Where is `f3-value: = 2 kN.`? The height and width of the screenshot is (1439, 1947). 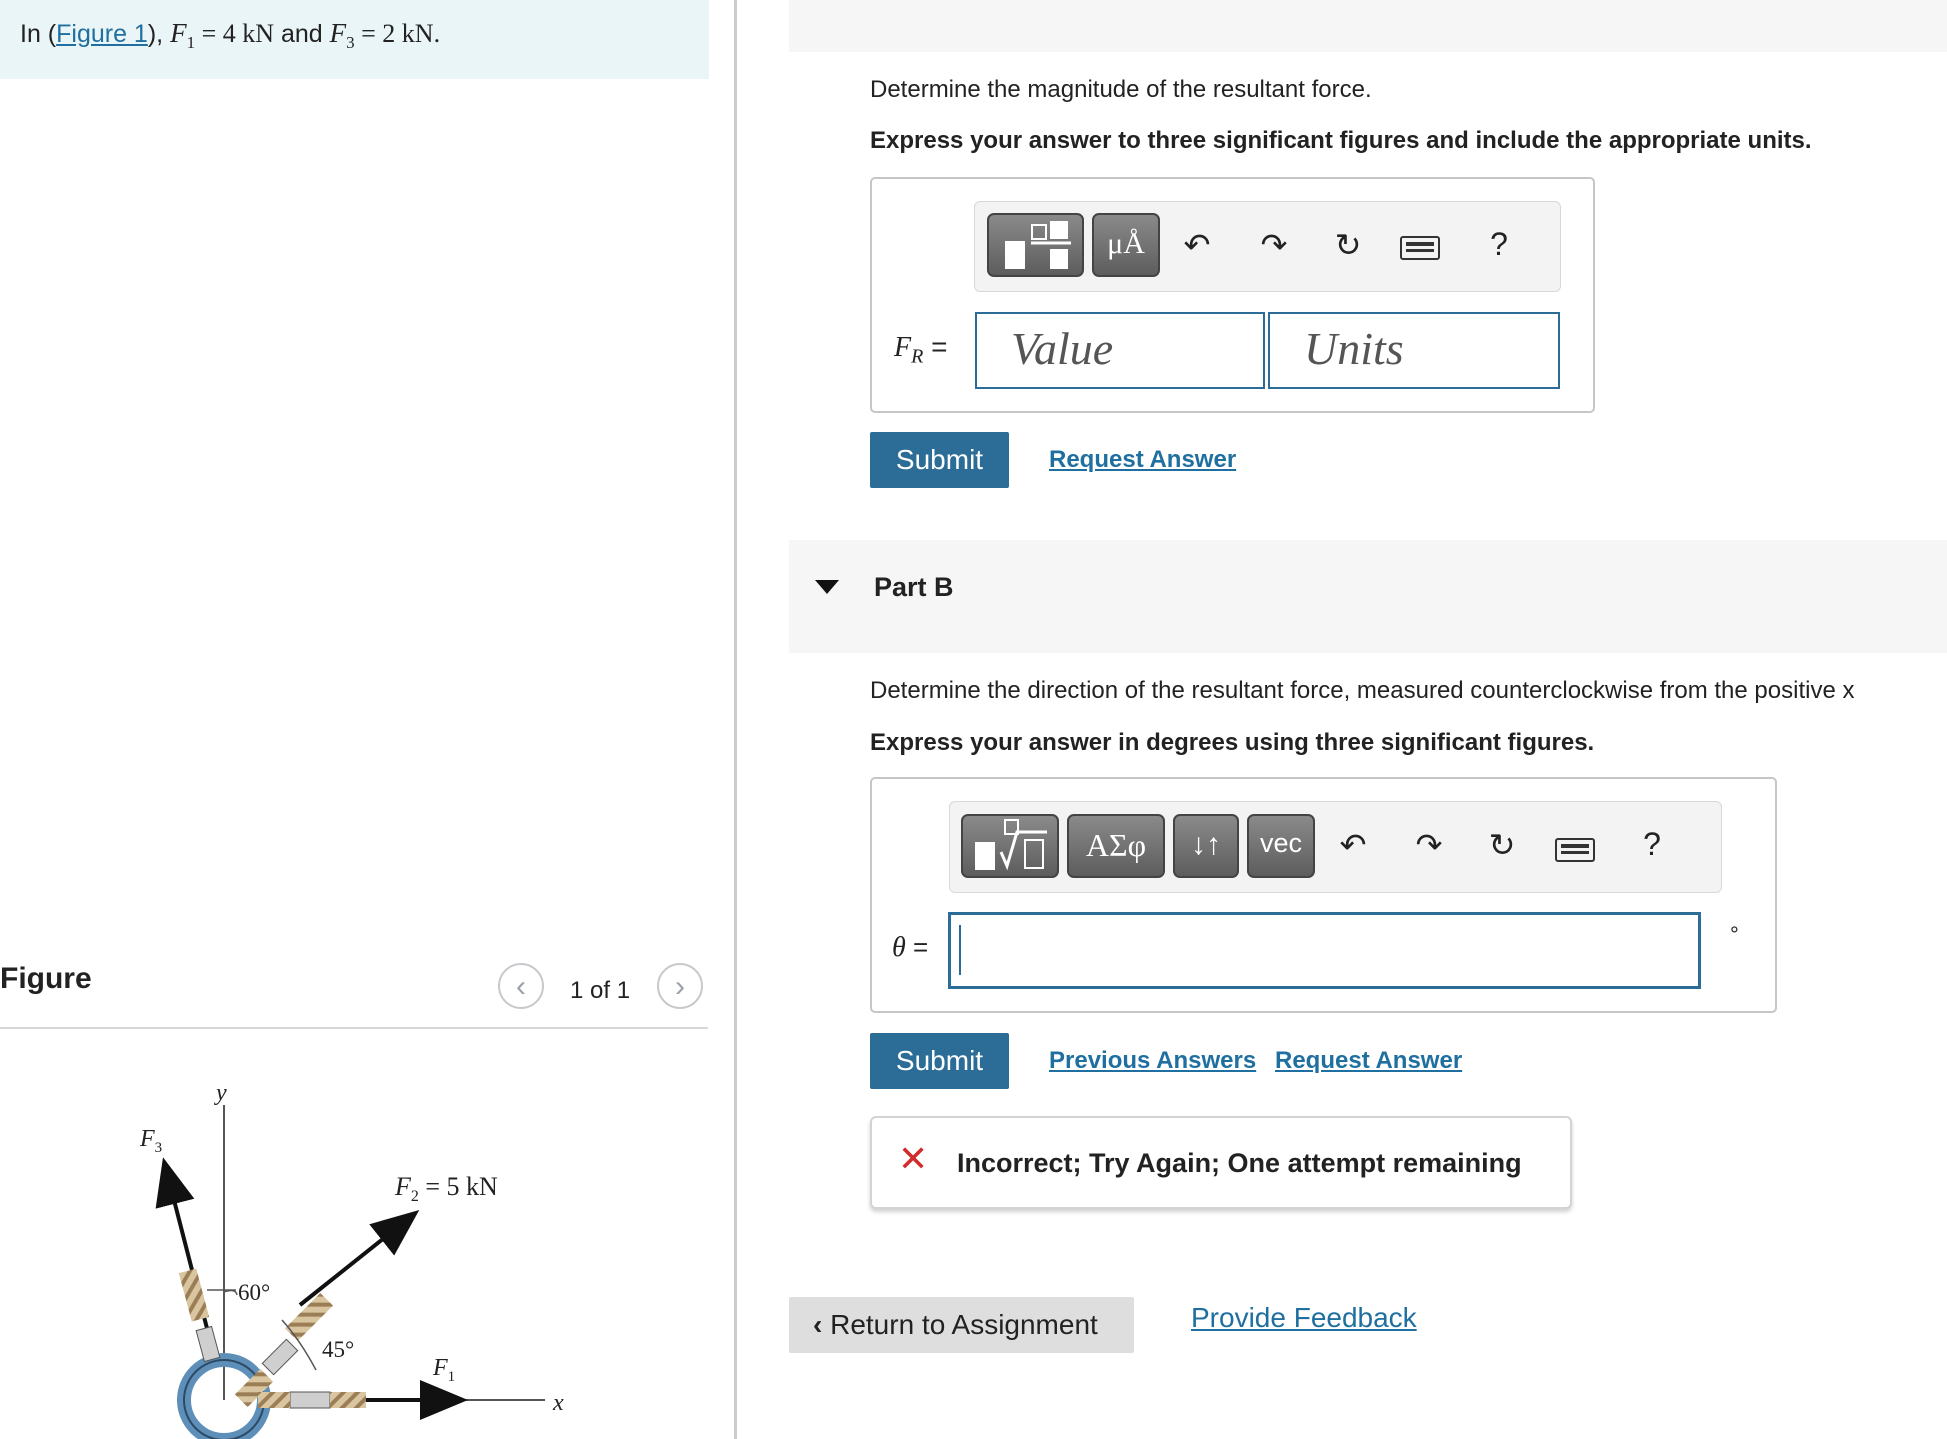
f3-value: = 2 kN. is located at coordinates (397, 33).